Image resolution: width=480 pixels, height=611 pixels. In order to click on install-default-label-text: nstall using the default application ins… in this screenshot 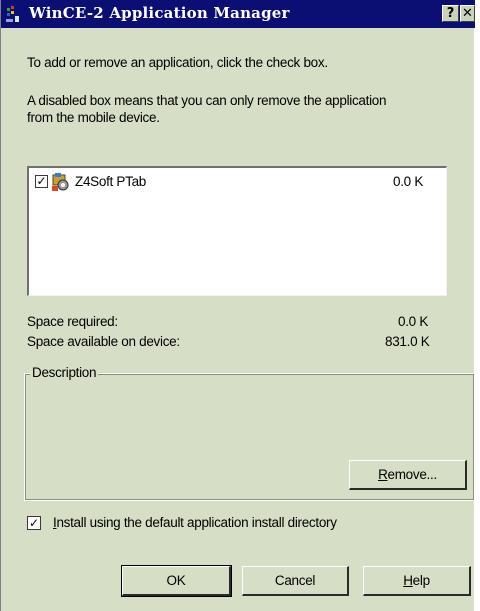, I will do `click(196, 522)`.